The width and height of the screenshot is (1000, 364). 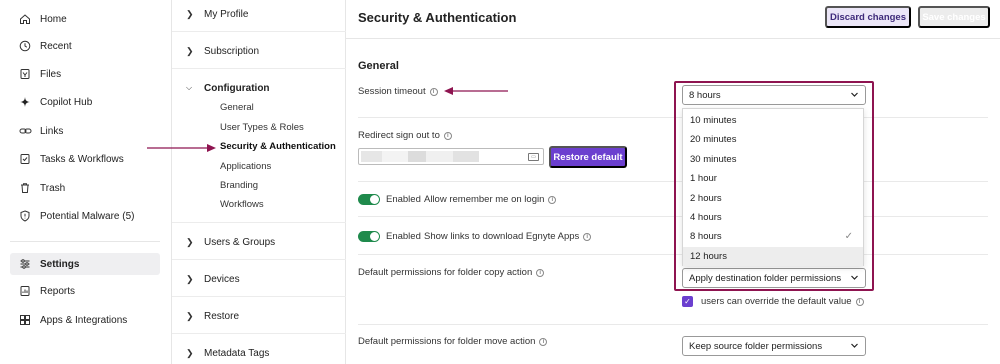 What do you see at coordinates (181, 148) in the screenshot?
I see `arrow-to-security-item` at bounding box center [181, 148].